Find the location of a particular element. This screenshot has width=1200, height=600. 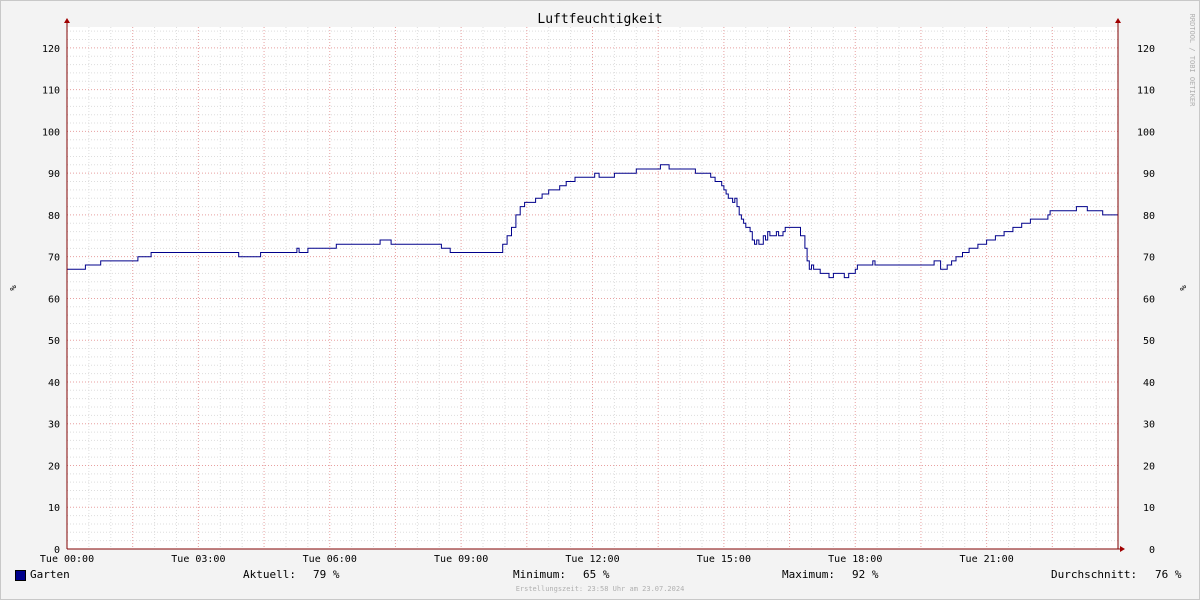

y-tick-label-left: 20 is located at coordinates (54, 466).